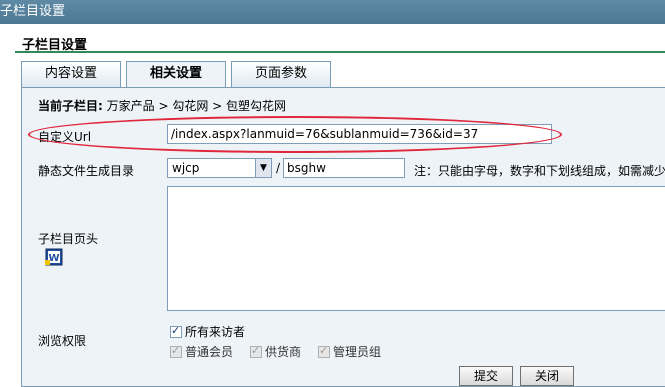 The width and height of the screenshot is (665, 387). I want to click on checkbox-label: 所有来访者, so click(215, 332).